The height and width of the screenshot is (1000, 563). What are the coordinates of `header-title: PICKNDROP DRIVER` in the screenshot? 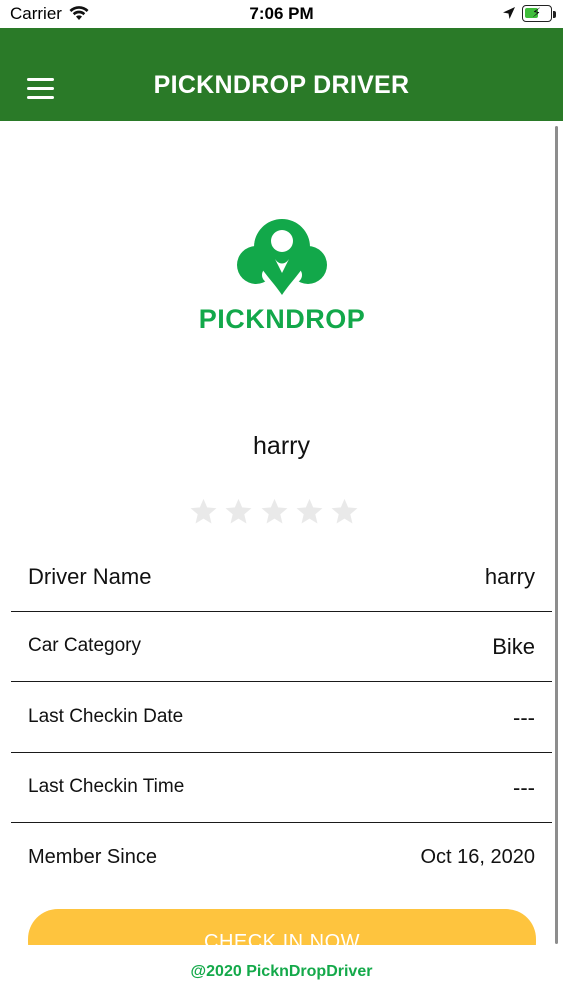 It's located at (281, 85).